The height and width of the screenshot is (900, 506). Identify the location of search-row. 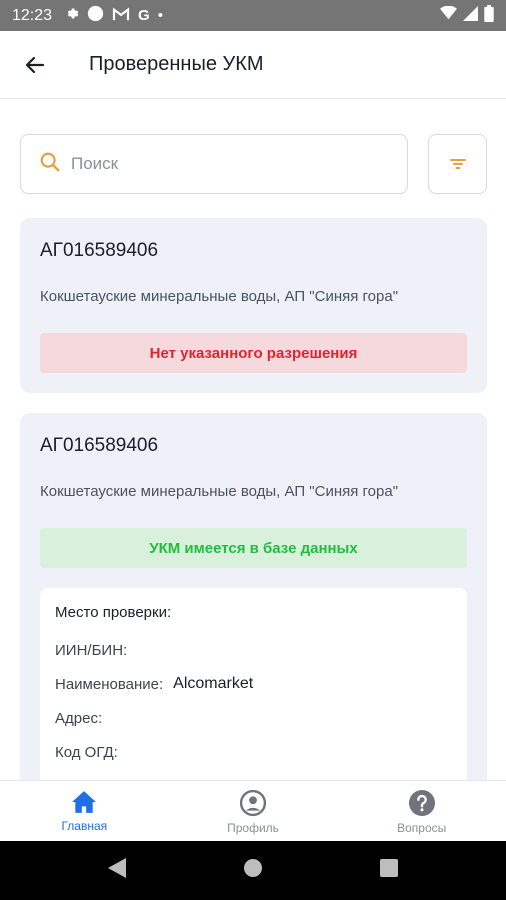
(253, 164).